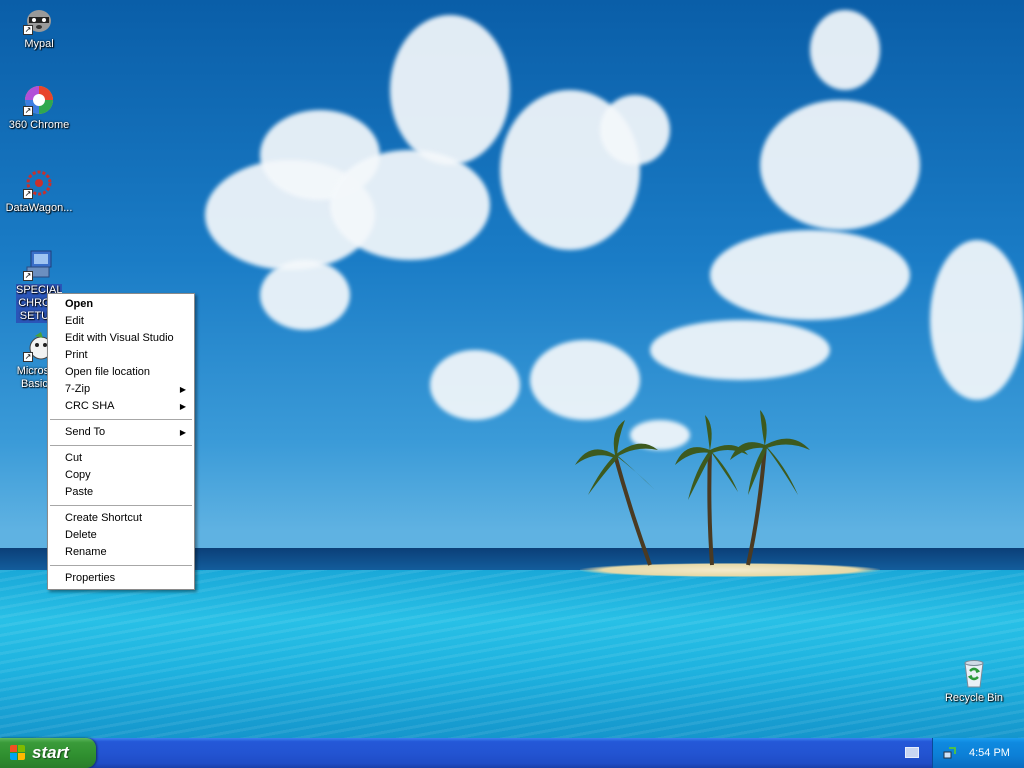  What do you see at coordinates (18, 753) in the screenshot?
I see `windows-logo-icon` at bounding box center [18, 753].